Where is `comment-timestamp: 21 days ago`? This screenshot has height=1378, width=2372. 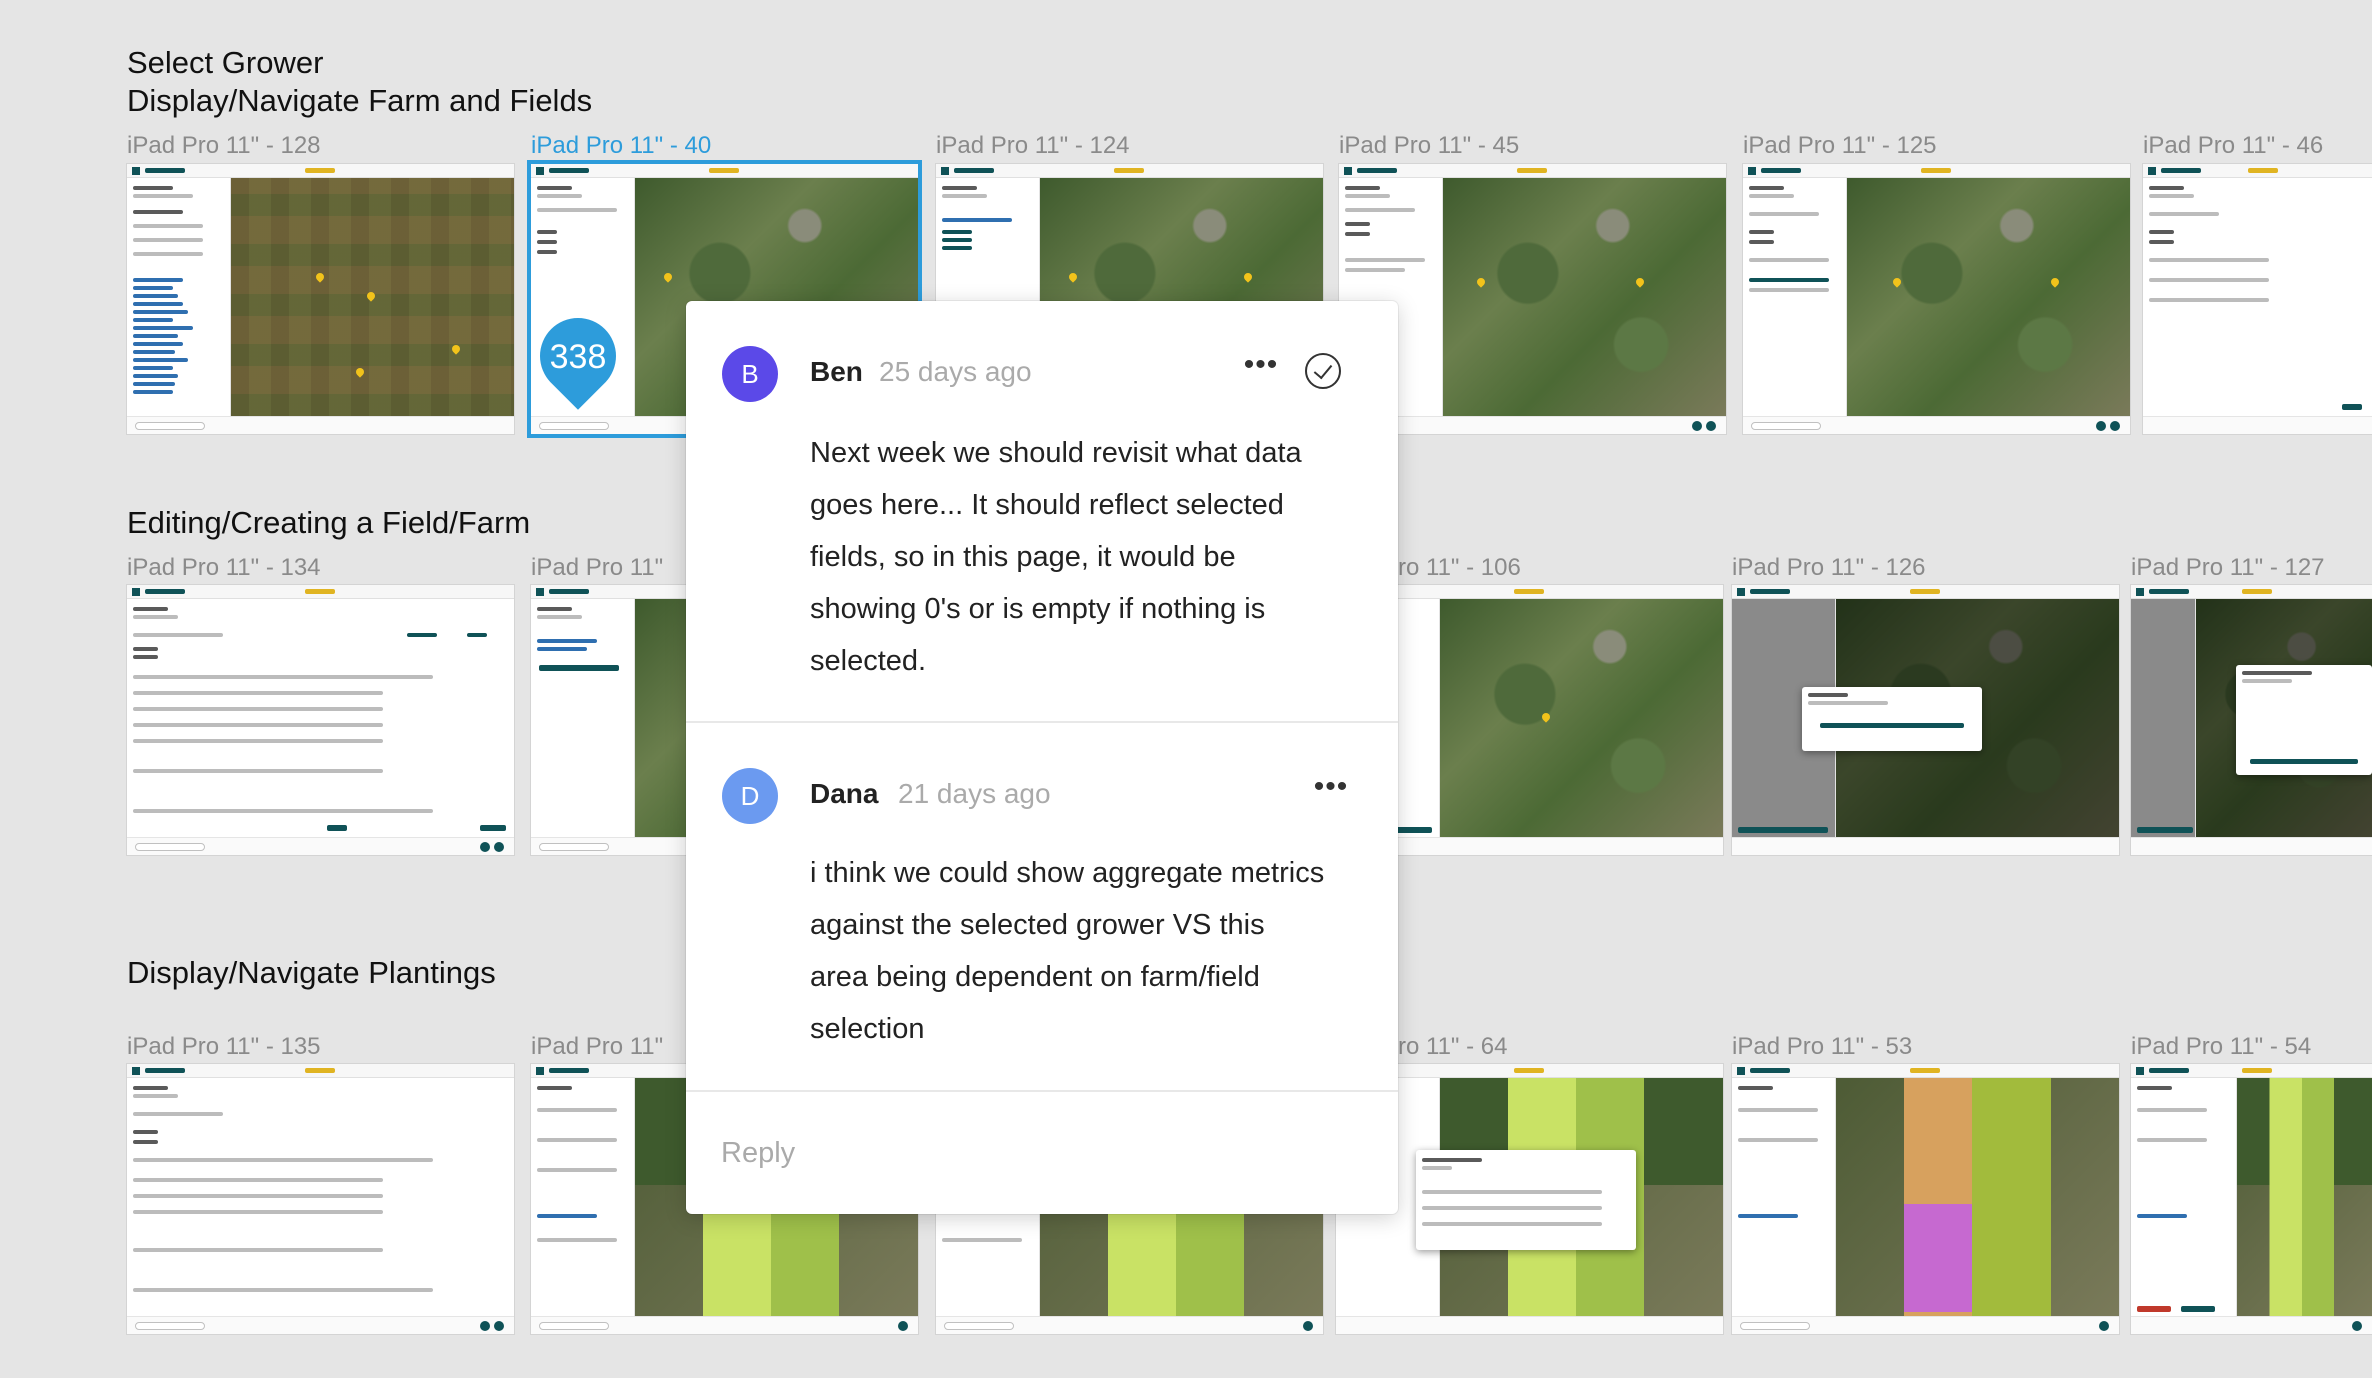
comment-timestamp: 21 days ago is located at coordinates (974, 793).